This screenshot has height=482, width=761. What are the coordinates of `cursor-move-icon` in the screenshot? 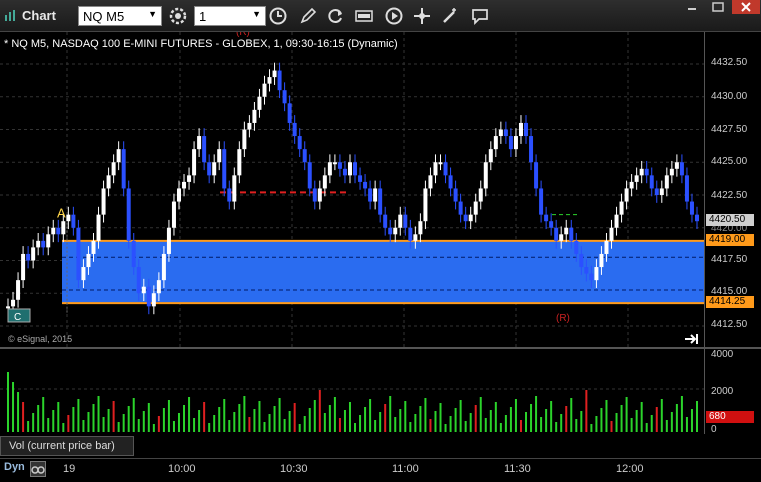 It's located at (422, 16).